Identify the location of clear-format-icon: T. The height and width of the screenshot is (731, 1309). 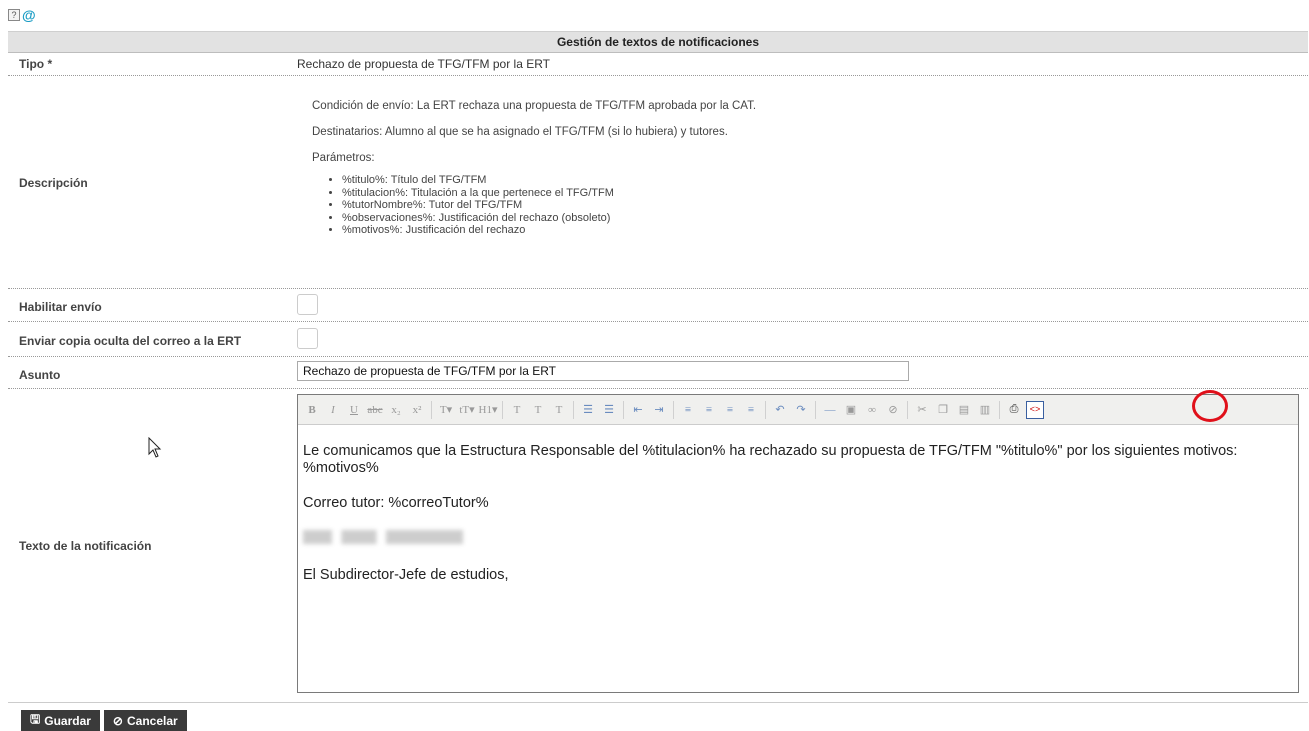
(559, 410).